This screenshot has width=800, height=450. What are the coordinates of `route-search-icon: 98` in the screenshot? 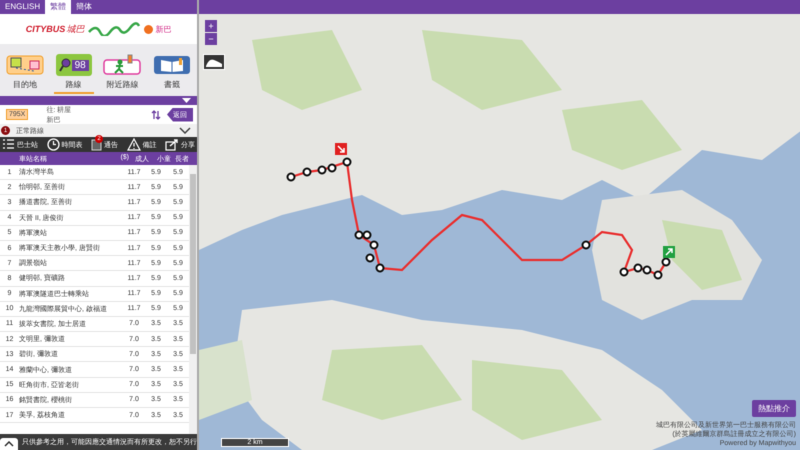 It's located at (74, 65).